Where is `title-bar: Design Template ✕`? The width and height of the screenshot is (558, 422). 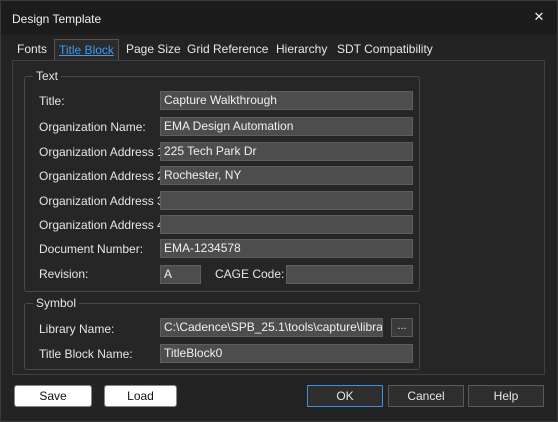 title-bar: Design Template ✕ is located at coordinates (279, 18).